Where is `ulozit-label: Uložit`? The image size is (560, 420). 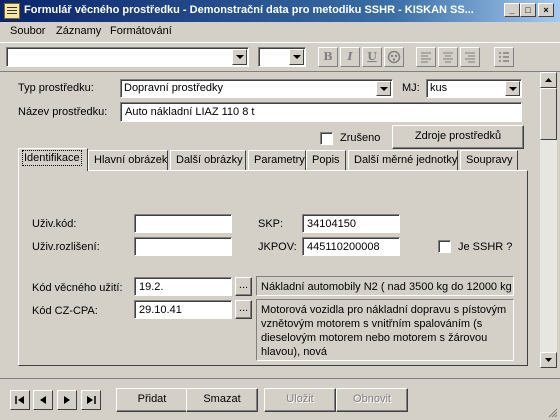
ulozit-label: Uložit is located at coordinates (300, 399).